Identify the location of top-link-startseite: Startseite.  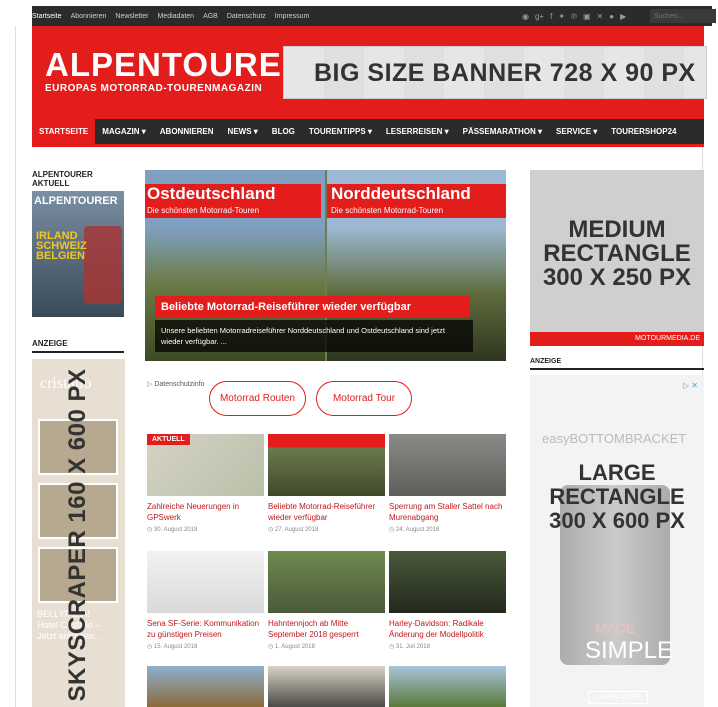
(47, 16).